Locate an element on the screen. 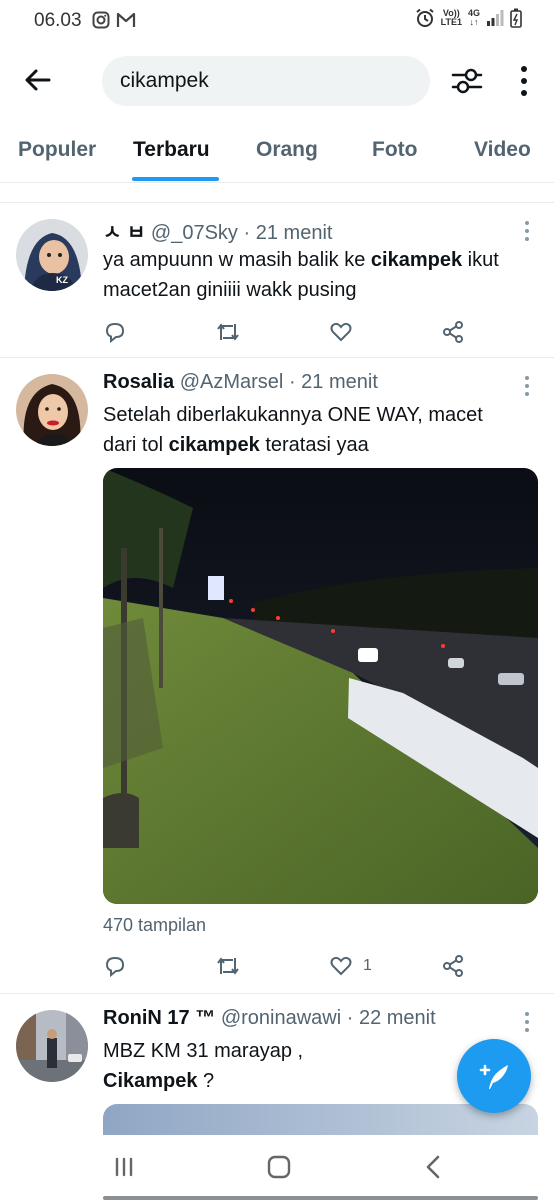  tweet-author-name: Rosalia is located at coordinates (138, 382).